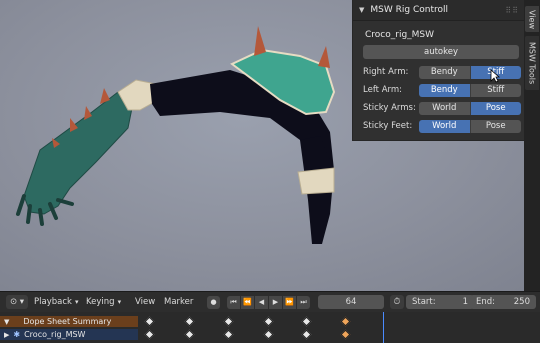  I want to click on clock-editor-icon: ⊙ ▾, so click(17, 302).